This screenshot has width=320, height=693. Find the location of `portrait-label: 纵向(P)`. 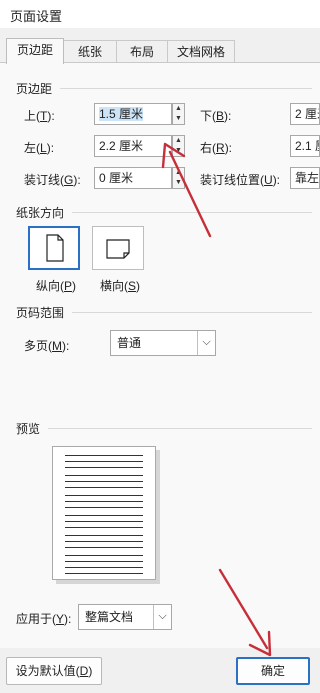

portrait-label: 纵向(P) is located at coordinates (56, 286).